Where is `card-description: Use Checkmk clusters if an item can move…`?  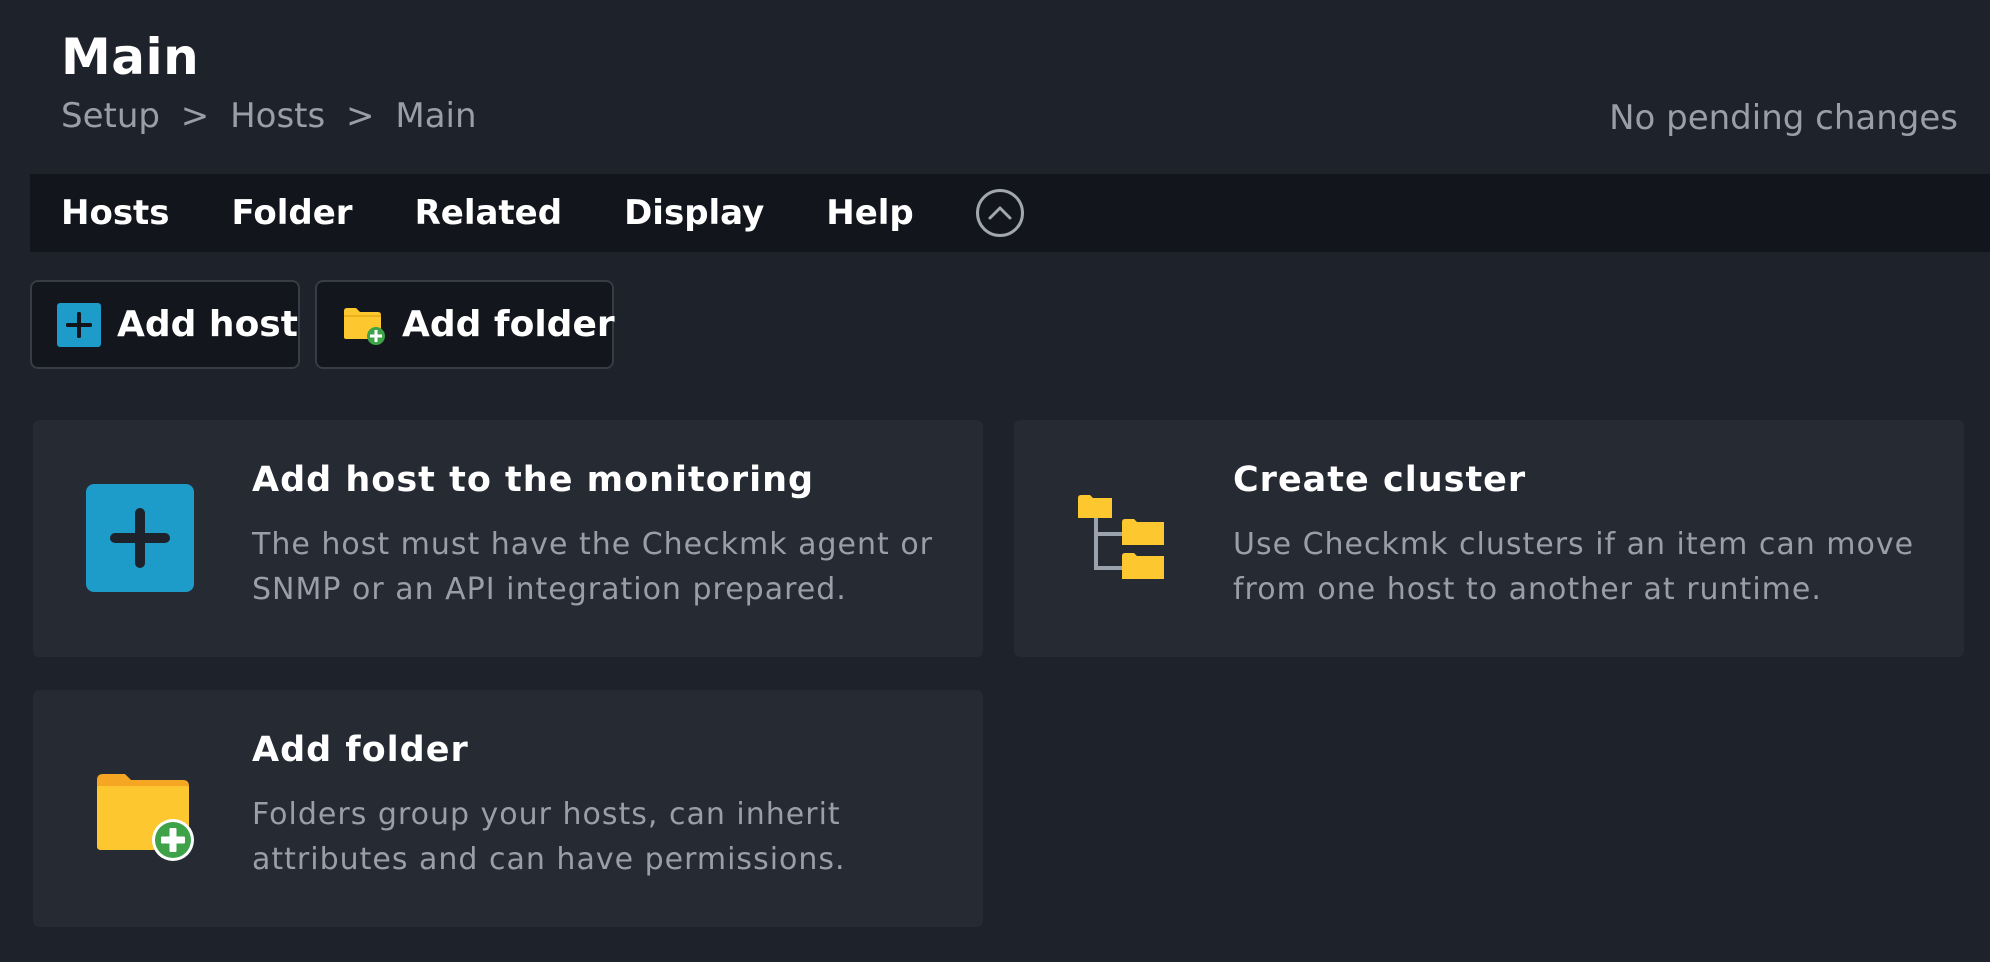
card-description: Use Checkmk clusters if an item can move… is located at coordinates (1574, 567).